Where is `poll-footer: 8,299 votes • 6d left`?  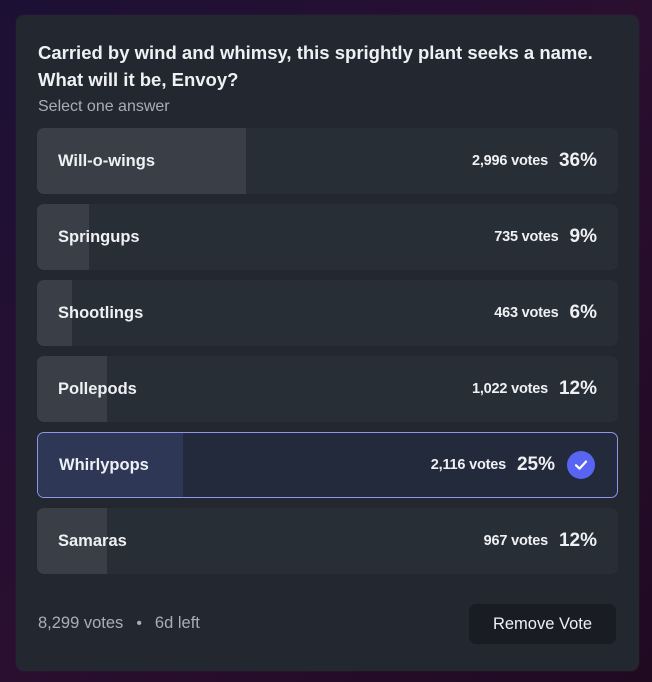 poll-footer: 8,299 votes • 6d left is located at coordinates (119, 623).